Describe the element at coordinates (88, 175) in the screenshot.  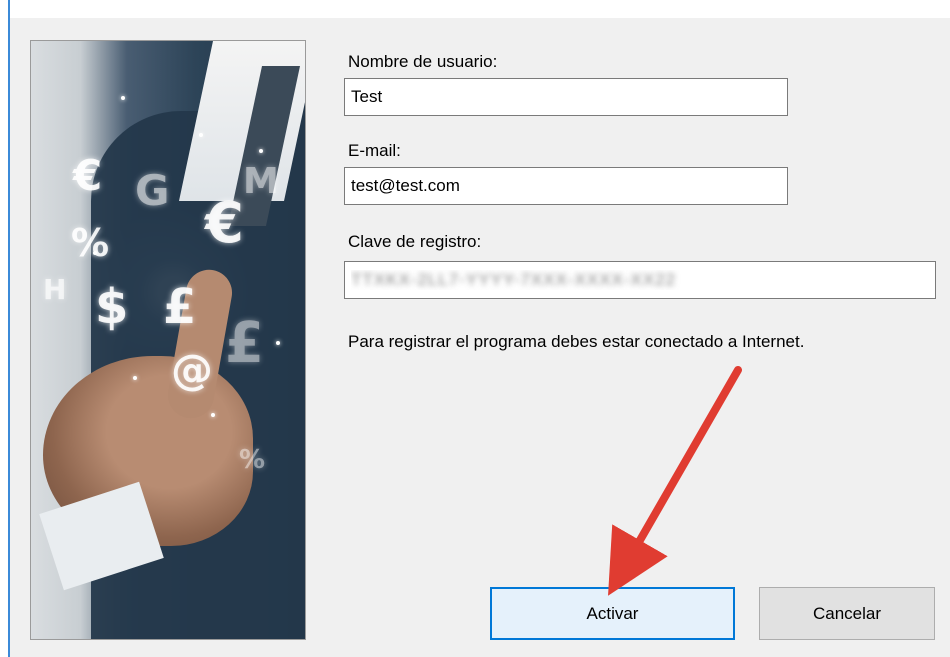
I see `euro-symbol-icon: €` at that location.